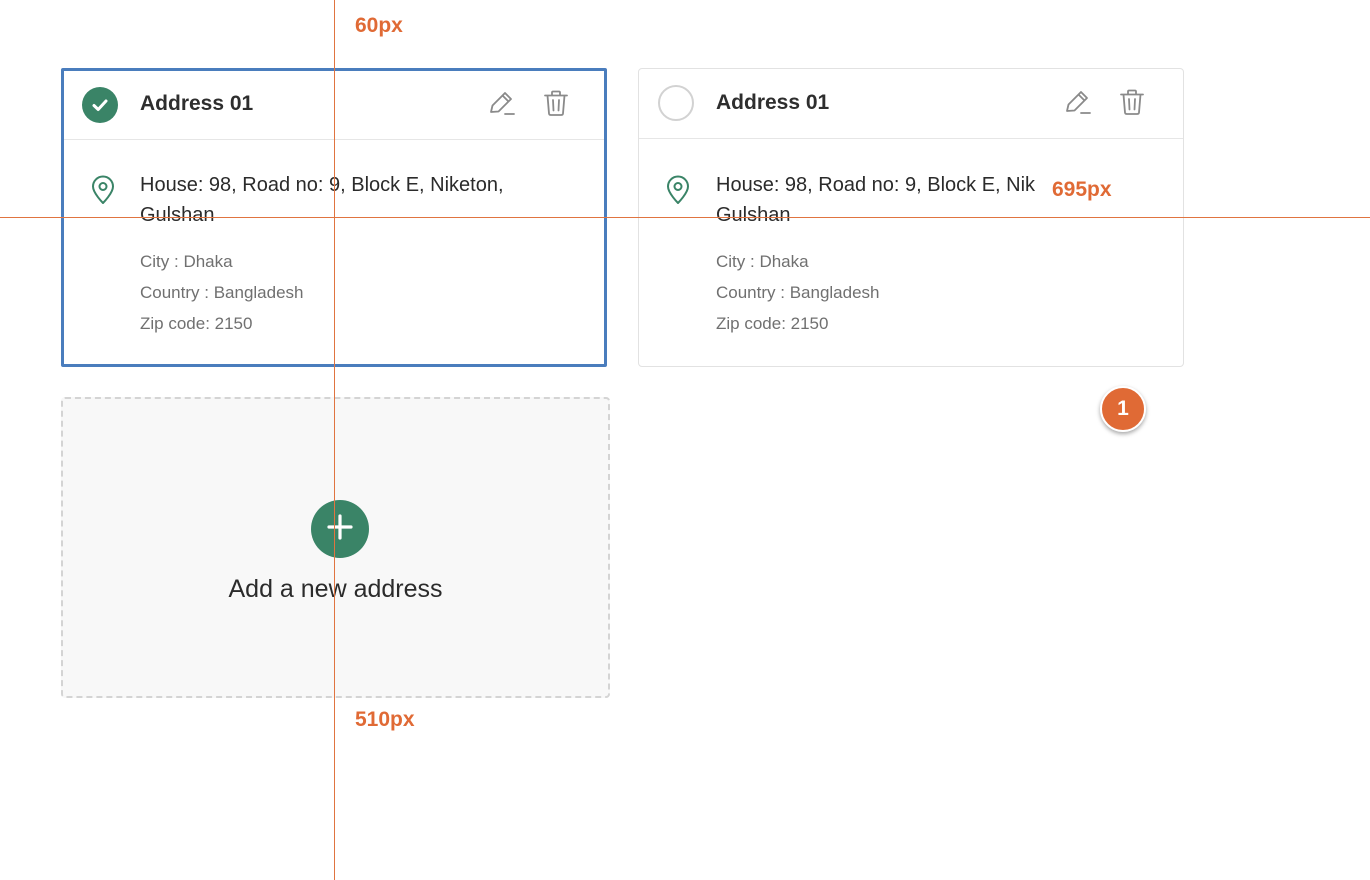 The image size is (1370, 880). I want to click on top-spacing-label: 60px, so click(379, 25).